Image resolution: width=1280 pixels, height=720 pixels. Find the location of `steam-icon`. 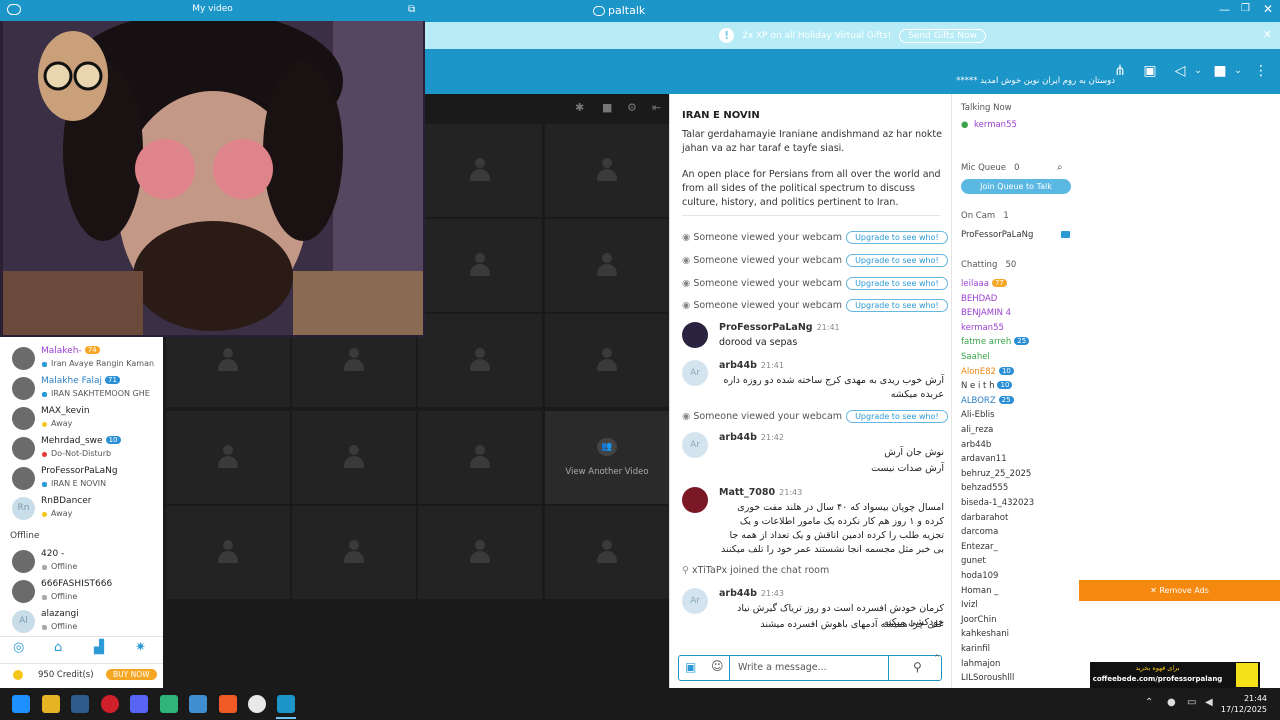

steam-icon is located at coordinates (80, 704).